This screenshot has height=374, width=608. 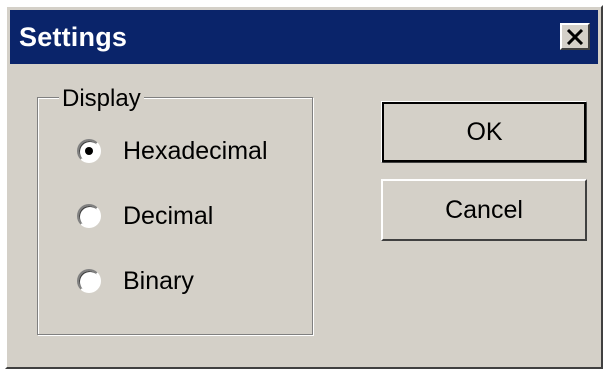 I want to click on radio-decimal: Decimal, so click(x=145, y=216).